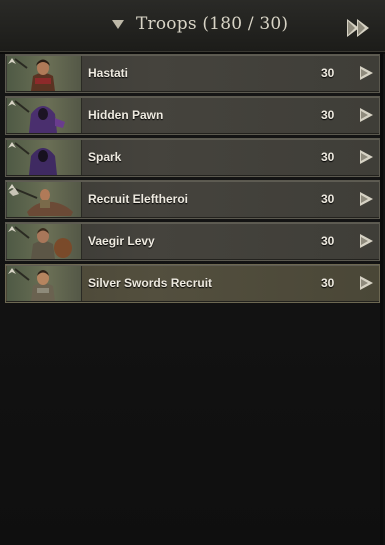 The width and height of the screenshot is (385, 545). Describe the element at coordinates (118, 24) in the screenshot. I see `triangle-down-icon` at that location.